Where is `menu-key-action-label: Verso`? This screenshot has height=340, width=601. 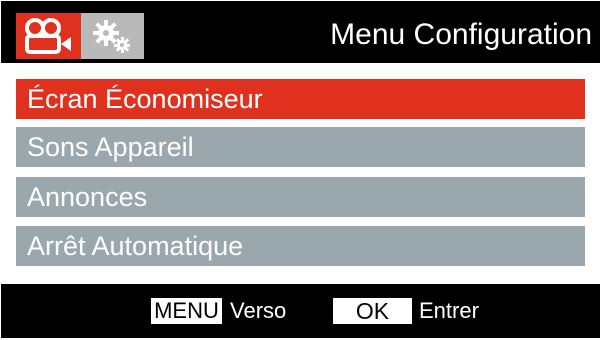 menu-key-action-label: Verso is located at coordinates (258, 310).